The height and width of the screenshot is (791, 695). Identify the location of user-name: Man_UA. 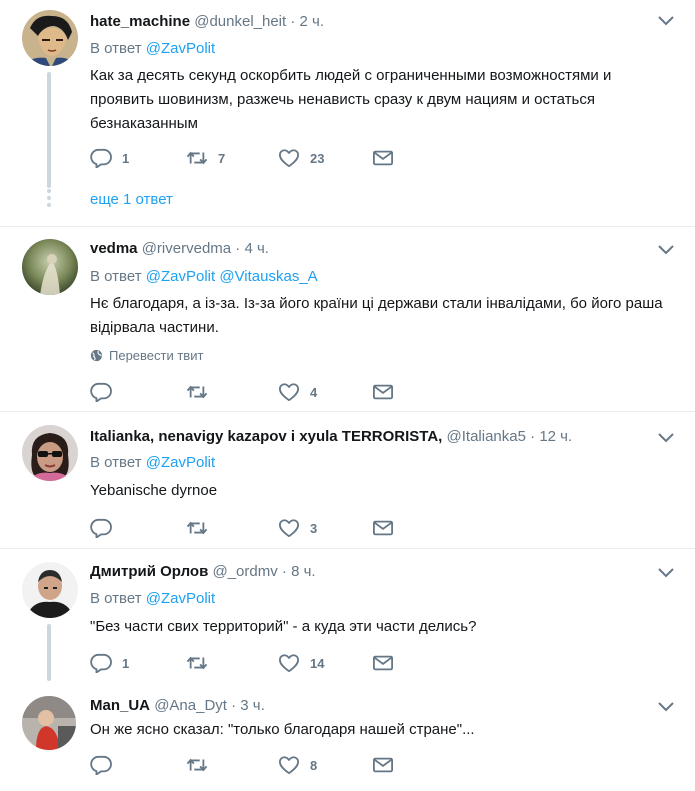
(120, 705).